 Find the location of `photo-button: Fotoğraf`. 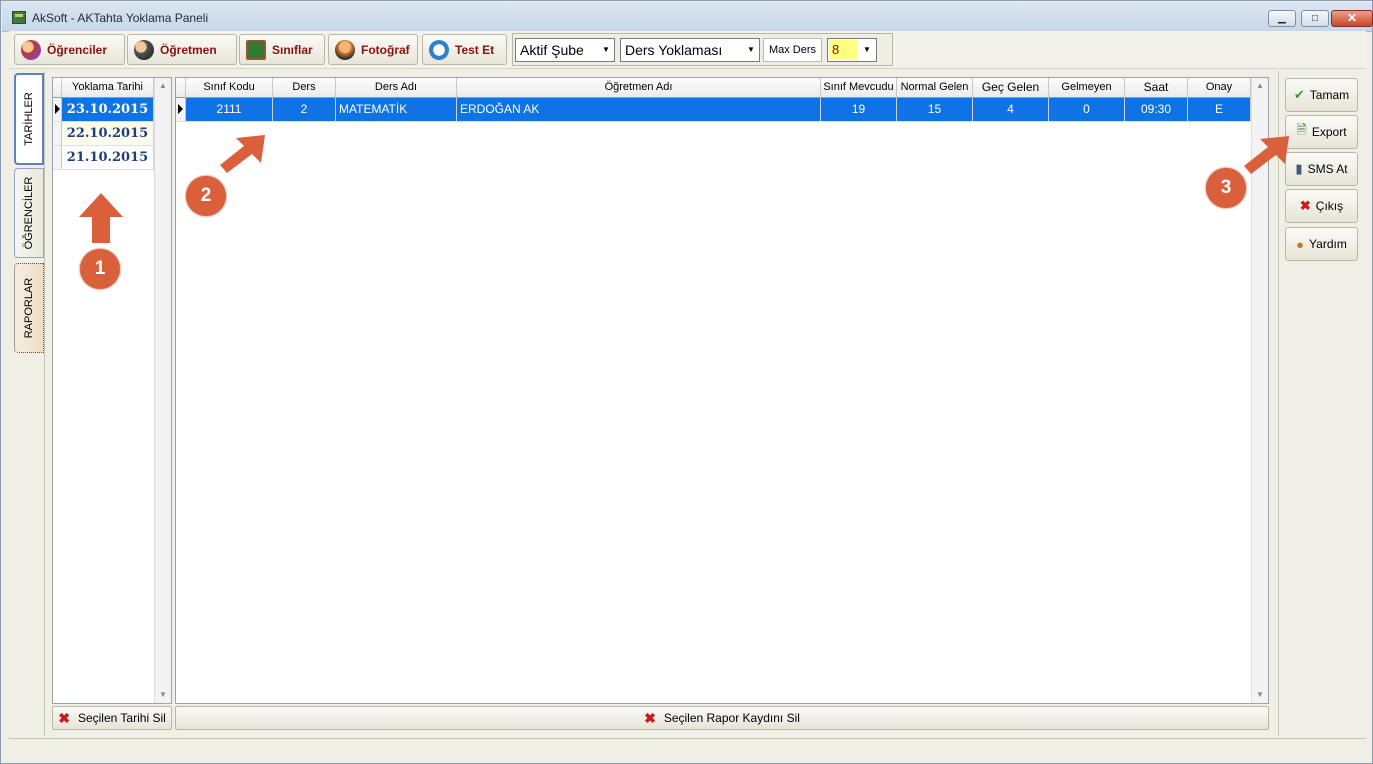

photo-button: Fotoğraf is located at coordinates (373, 49).